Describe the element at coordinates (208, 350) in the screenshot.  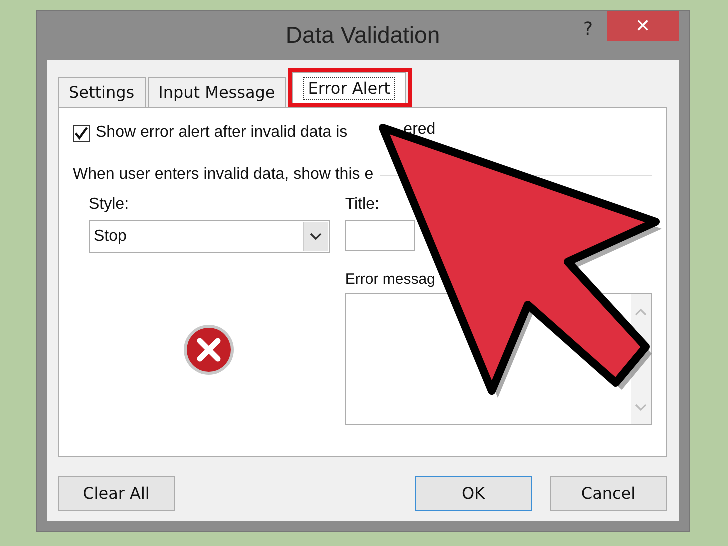
I see `stop-icon` at that location.